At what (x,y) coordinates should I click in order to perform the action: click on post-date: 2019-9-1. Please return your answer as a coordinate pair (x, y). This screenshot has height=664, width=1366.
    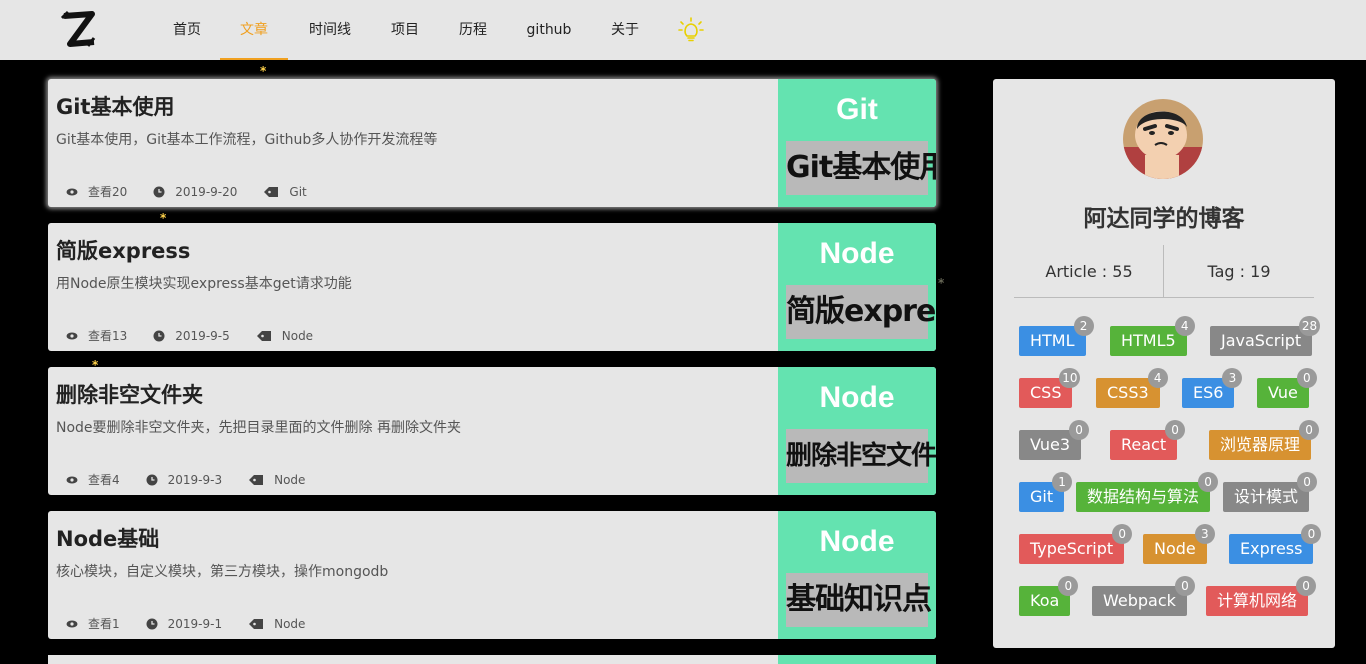
    Looking at the image, I should click on (195, 623).